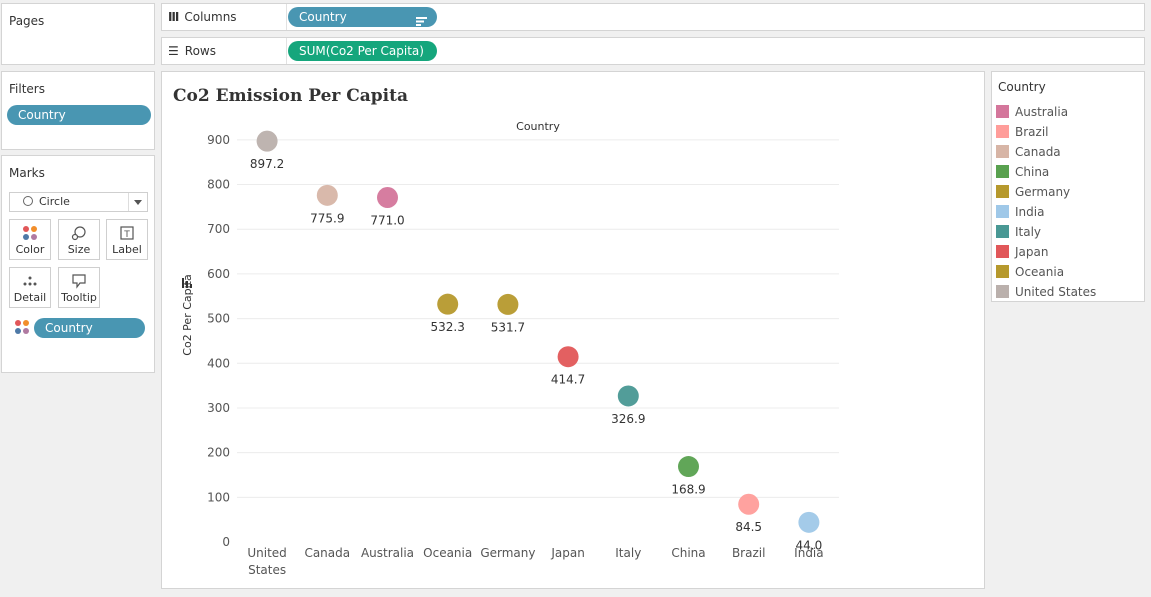  I want to click on rows-label: ☰ Rows, so click(192, 51).